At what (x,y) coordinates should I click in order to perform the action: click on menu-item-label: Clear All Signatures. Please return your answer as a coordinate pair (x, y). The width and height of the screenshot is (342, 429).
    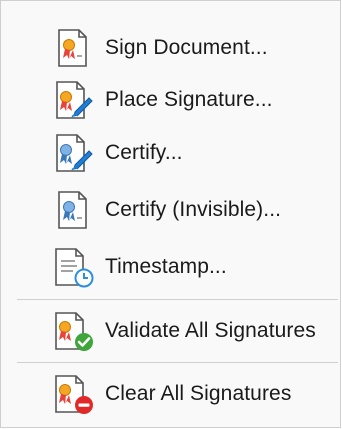
    Looking at the image, I should click on (198, 393).